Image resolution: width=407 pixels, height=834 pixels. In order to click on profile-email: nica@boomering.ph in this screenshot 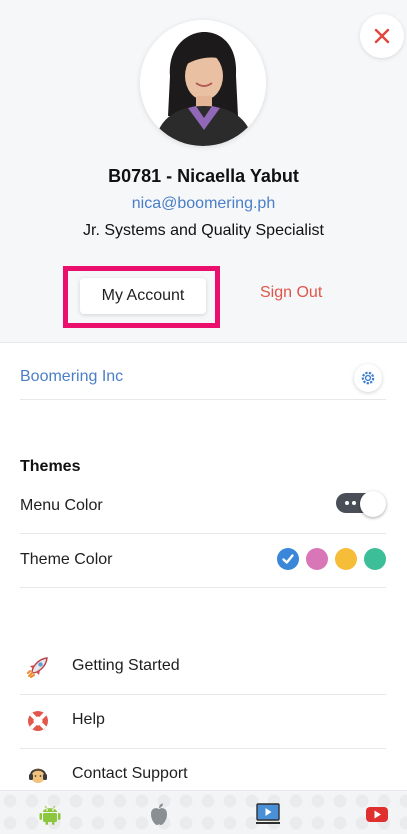, I will do `click(203, 204)`.